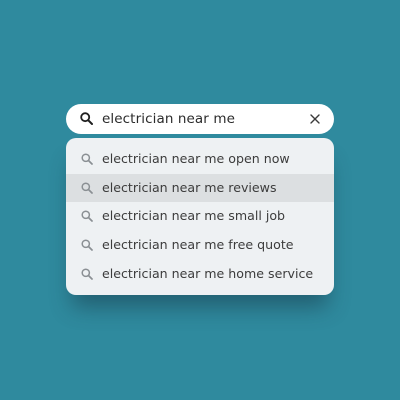  What do you see at coordinates (189, 187) in the screenshot?
I see `suggestion-label: electrician near me reviews` at bounding box center [189, 187].